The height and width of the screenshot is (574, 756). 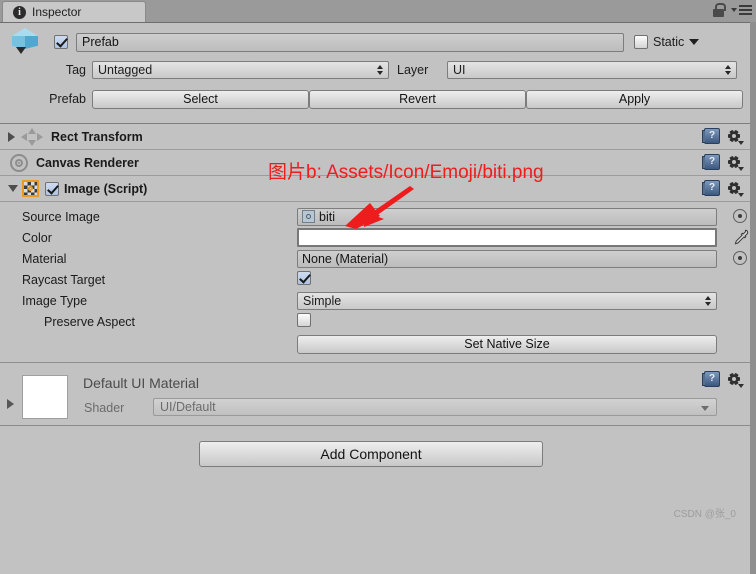 I want to click on select-button: Select, so click(x=200, y=99).